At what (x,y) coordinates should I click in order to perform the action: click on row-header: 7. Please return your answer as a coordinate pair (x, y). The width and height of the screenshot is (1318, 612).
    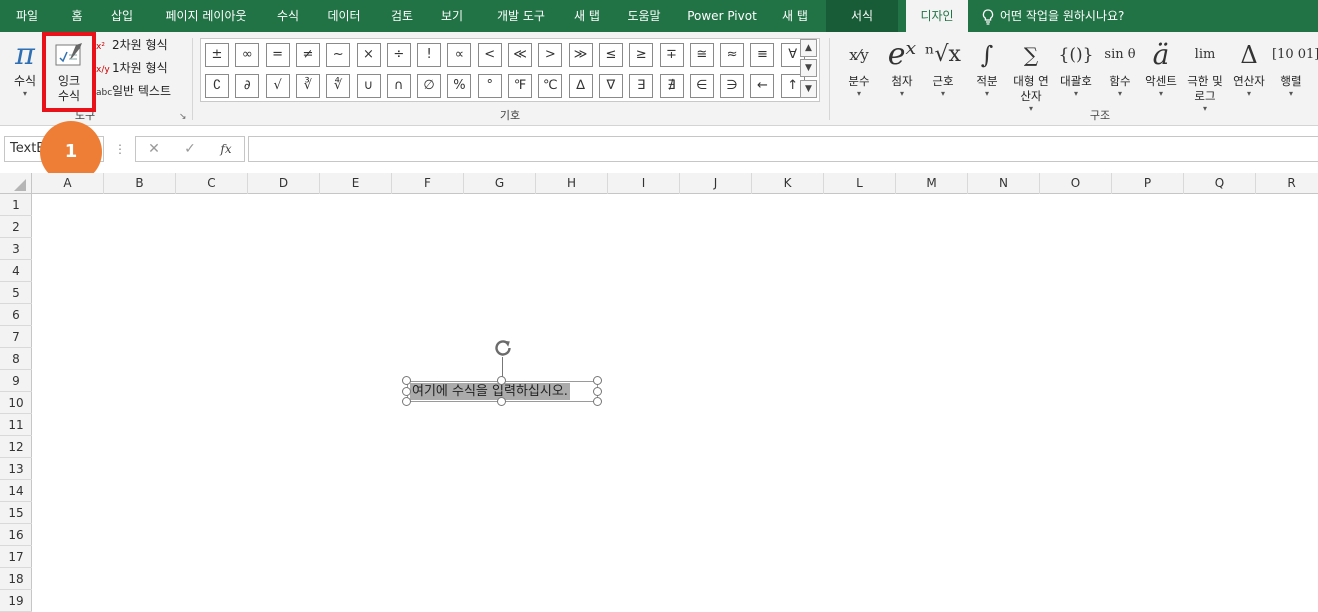
    Looking at the image, I should click on (16, 337).